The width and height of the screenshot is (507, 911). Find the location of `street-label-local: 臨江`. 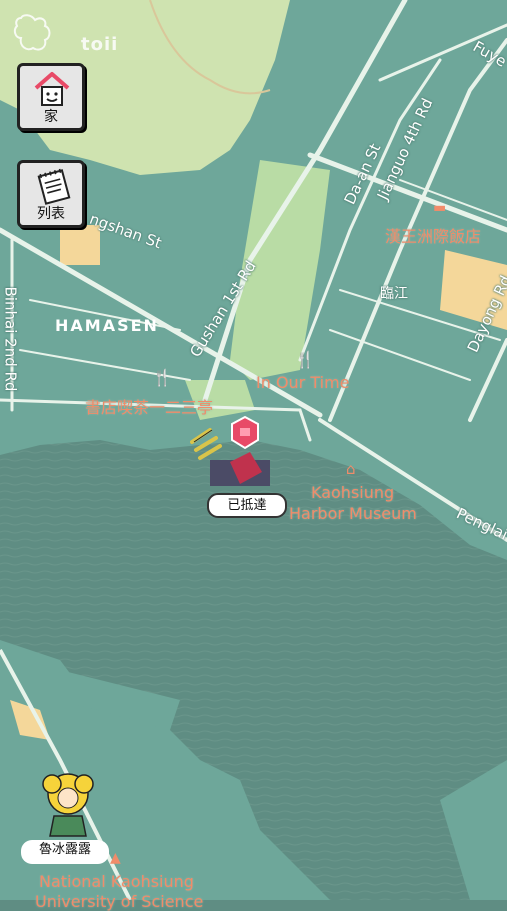

street-label-local: 臨江 is located at coordinates (394, 294).